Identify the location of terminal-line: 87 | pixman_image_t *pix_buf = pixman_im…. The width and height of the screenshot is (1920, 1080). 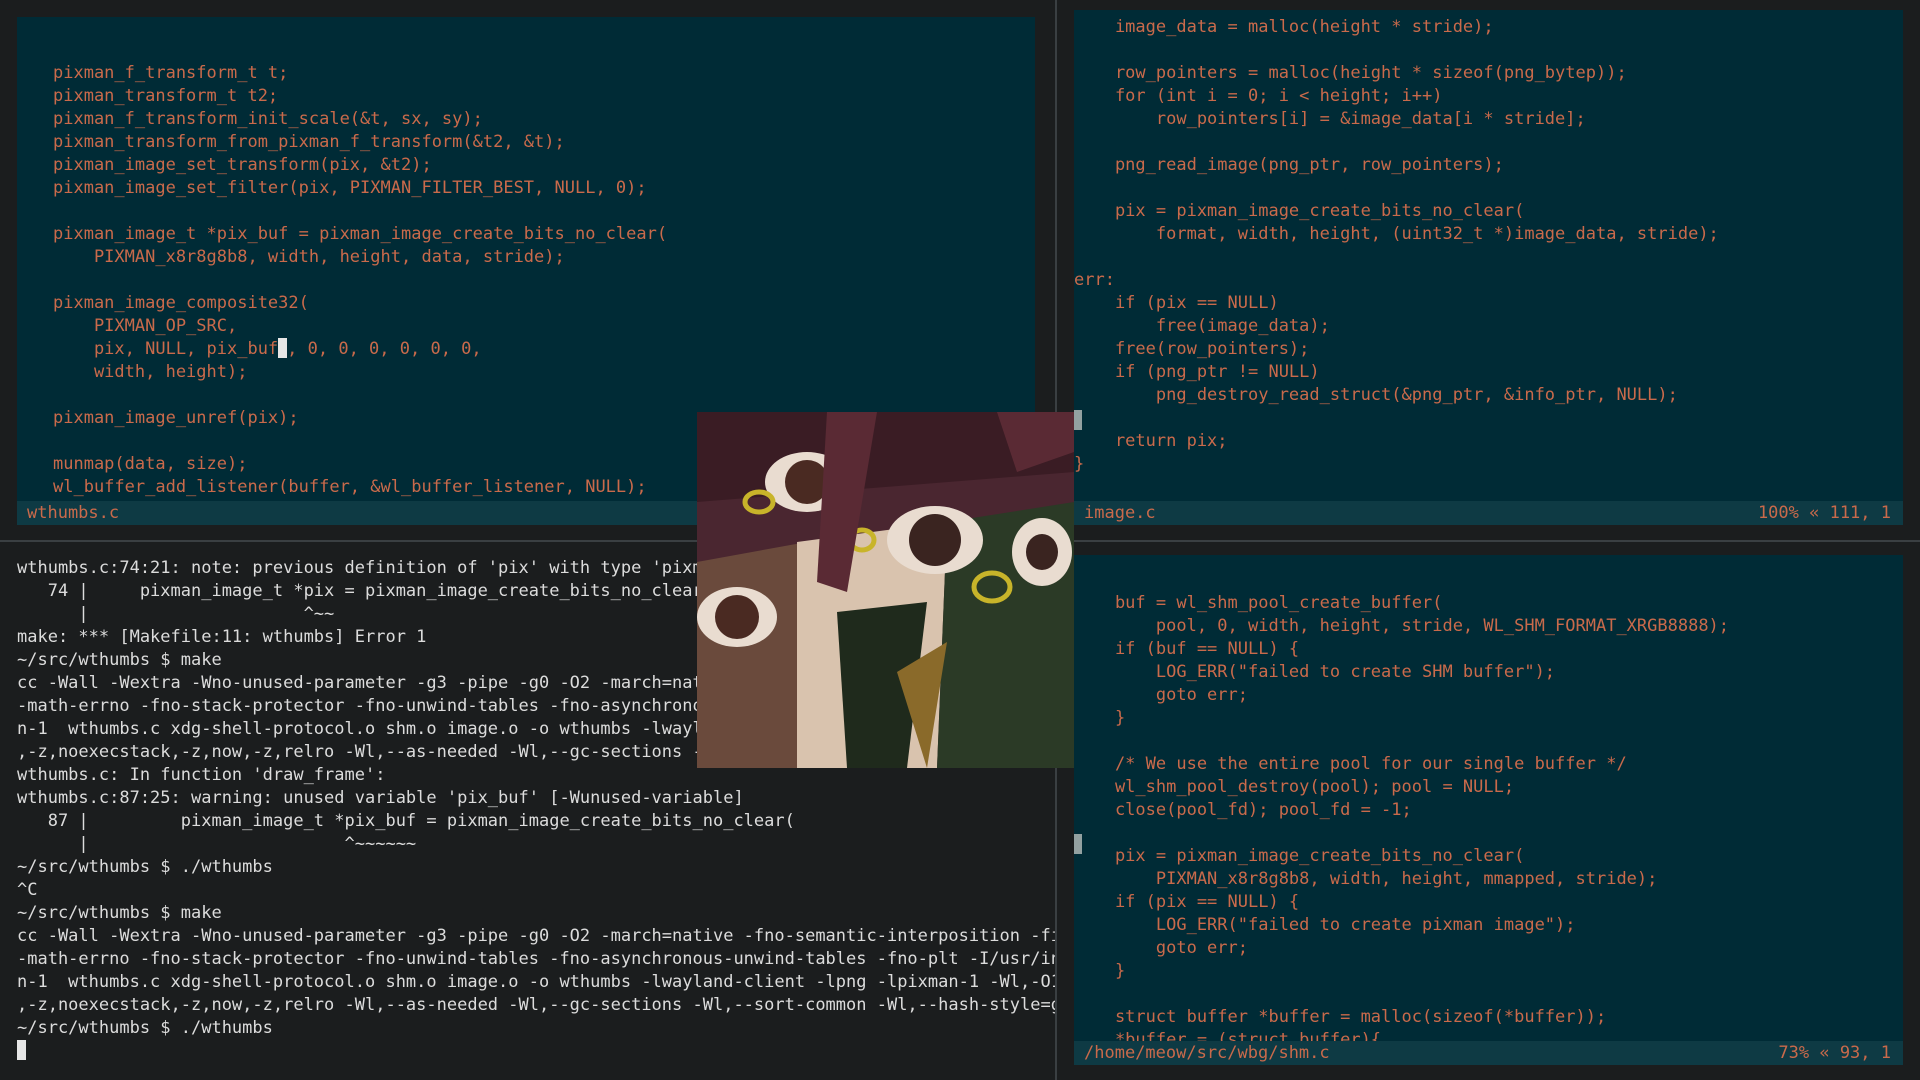
(406, 821).